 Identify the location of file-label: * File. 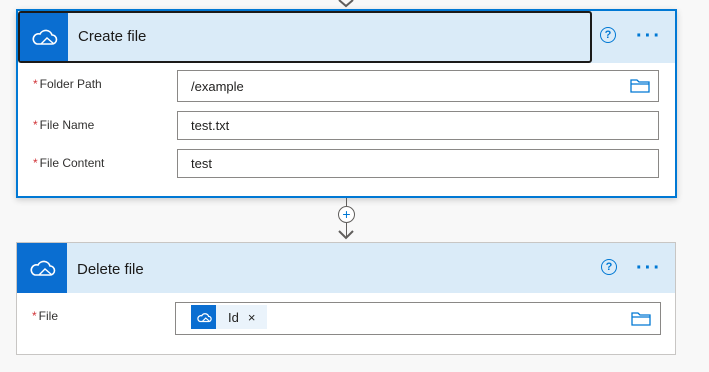
(45, 316).